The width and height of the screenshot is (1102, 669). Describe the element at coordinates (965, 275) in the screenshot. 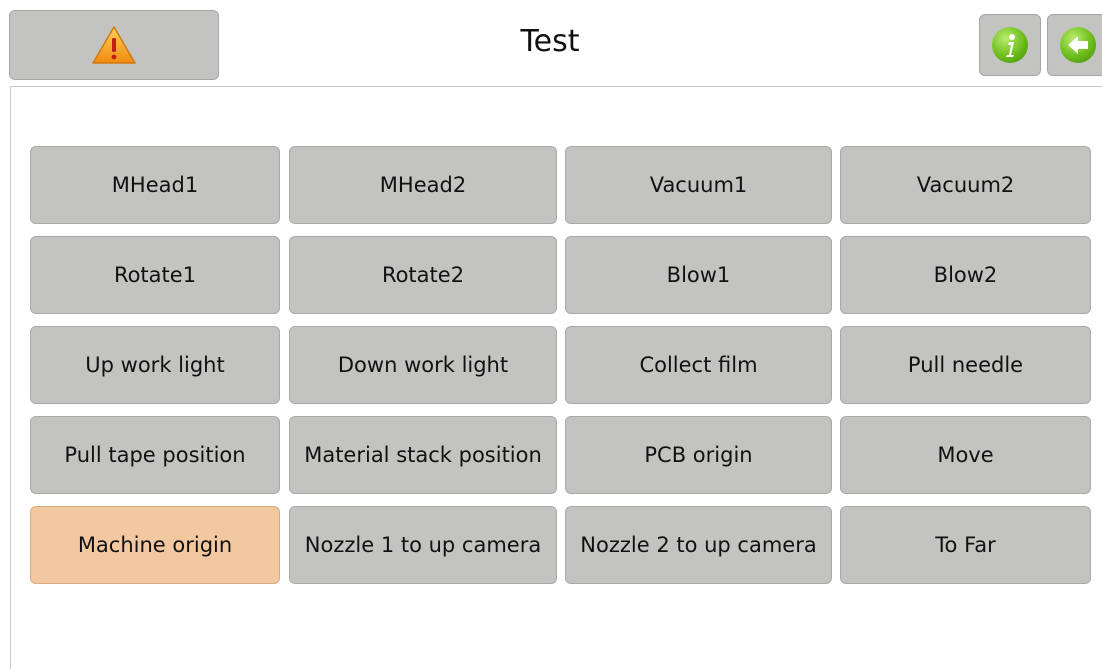

I see `blow2-button: Blow2` at that location.